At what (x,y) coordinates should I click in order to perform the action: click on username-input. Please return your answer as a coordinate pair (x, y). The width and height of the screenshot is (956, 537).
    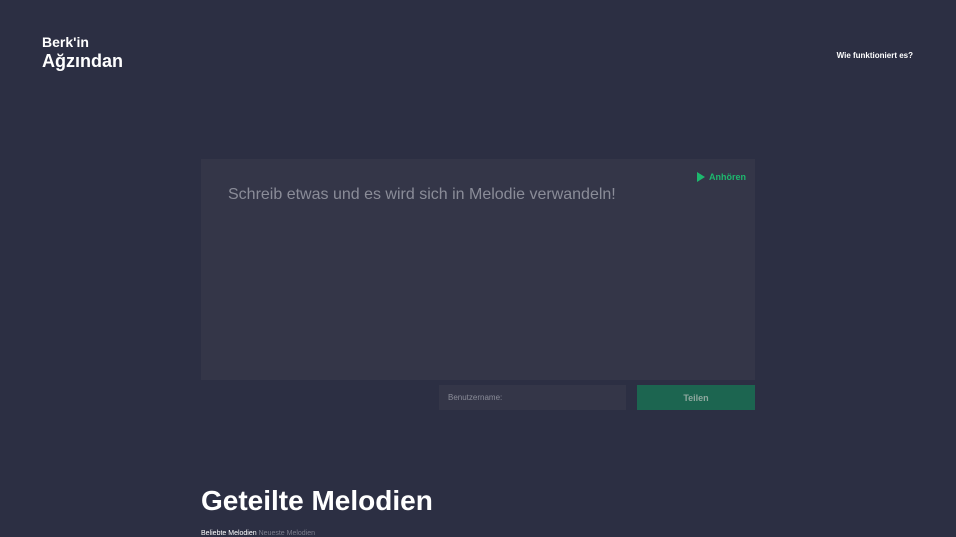
    Looking at the image, I should click on (532, 397).